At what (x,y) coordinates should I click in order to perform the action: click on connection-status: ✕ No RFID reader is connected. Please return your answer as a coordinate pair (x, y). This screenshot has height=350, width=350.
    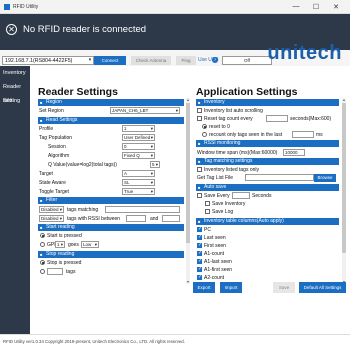
    Looking at the image, I should click on (76, 29).